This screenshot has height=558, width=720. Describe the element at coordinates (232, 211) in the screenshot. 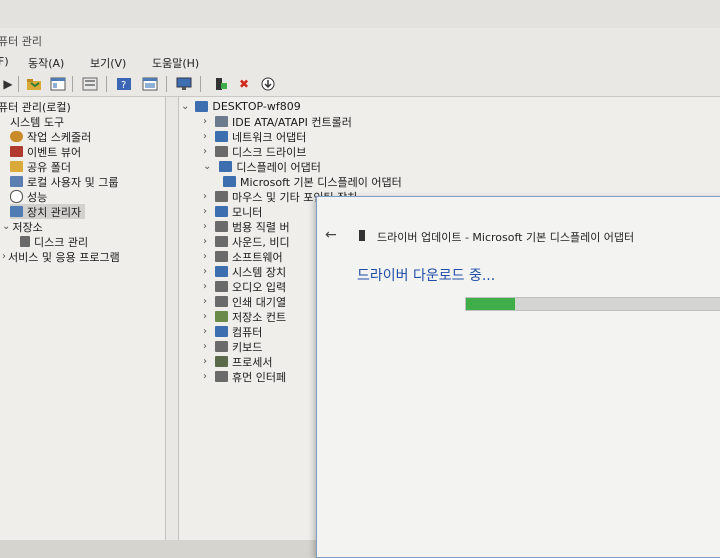

I see `device-category: › 모니터` at that location.